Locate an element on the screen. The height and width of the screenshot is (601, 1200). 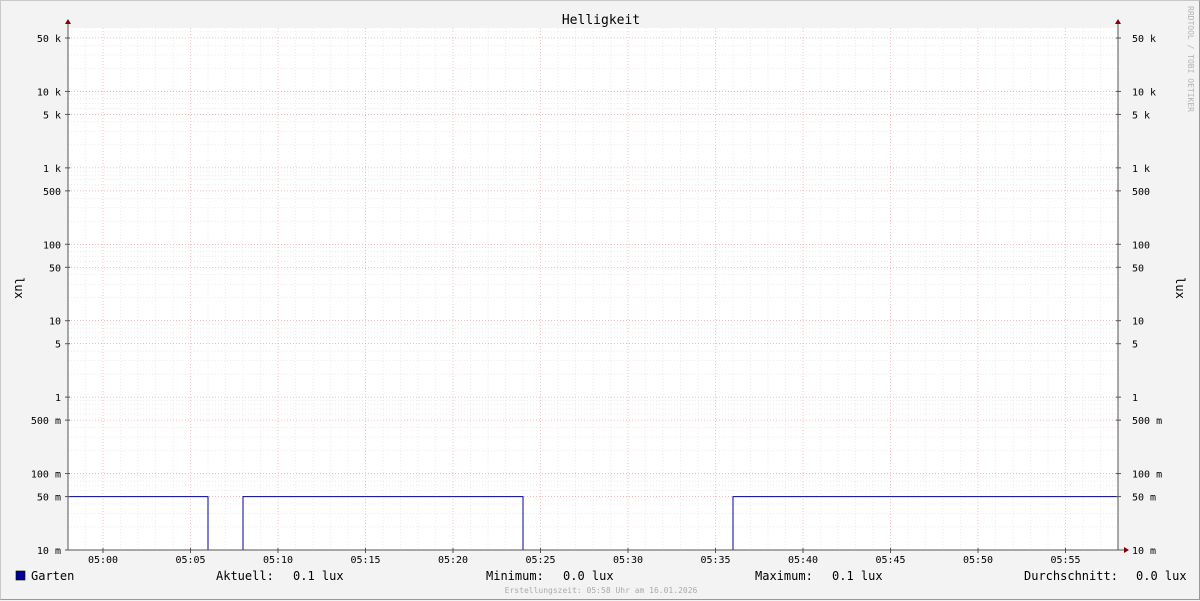
y-tick-label-right: 50 k is located at coordinates (1144, 39).